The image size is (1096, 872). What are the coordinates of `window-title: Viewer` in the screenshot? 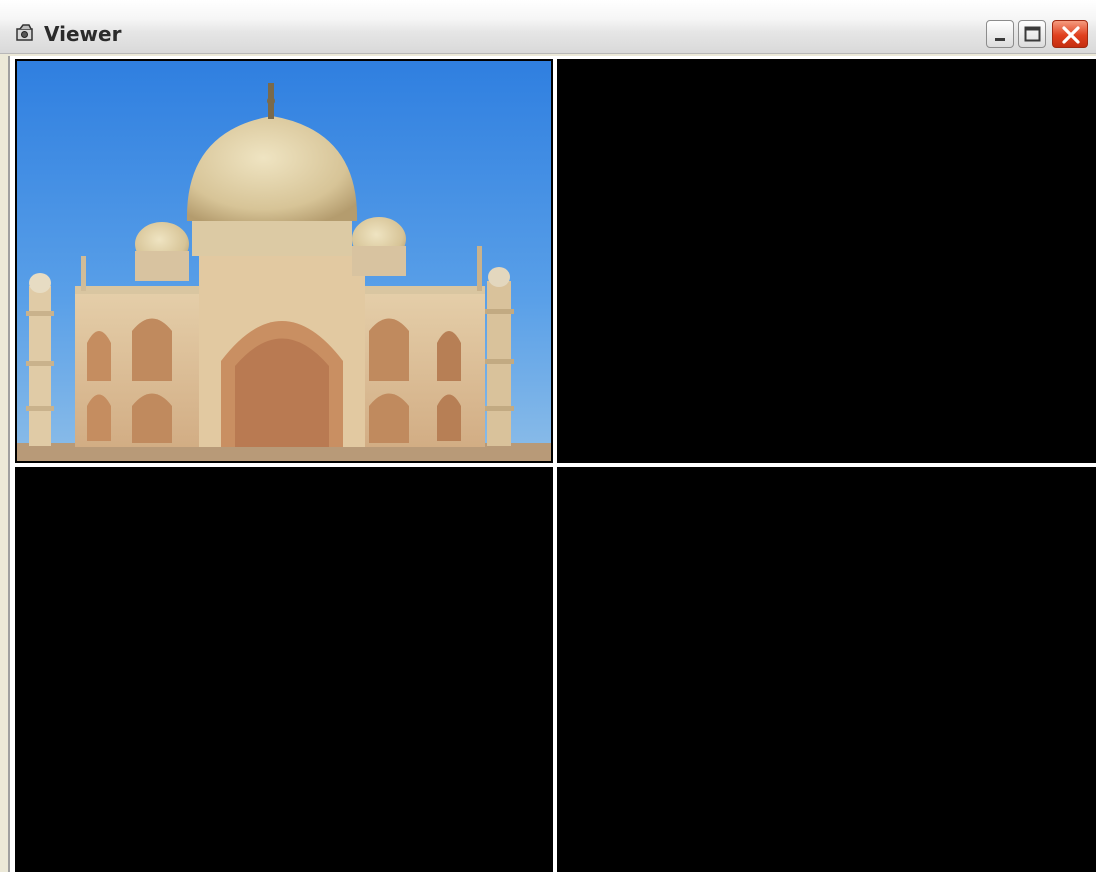 It's located at (83, 34).